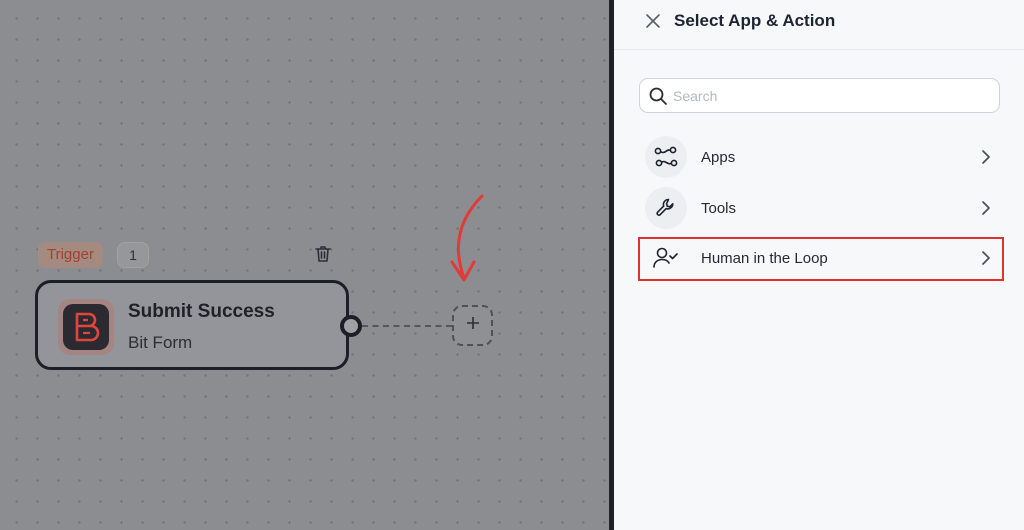  Describe the element at coordinates (192, 325) in the screenshot. I see `trigger-node: Submit Success Bit Form` at that location.